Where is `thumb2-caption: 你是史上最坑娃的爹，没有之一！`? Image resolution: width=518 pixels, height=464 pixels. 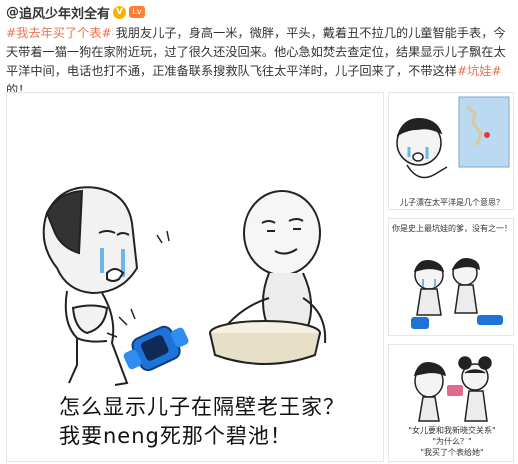 thumb2-caption: 你是史上最坑娃的爹，没有之一！ is located at coordinates (452, 228).